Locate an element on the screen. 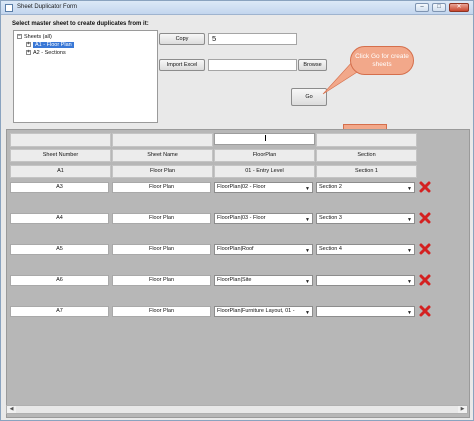  floorplan-dropdown: FloorPlan|02 - Floor ▼ is located at coordinates (263, 187).